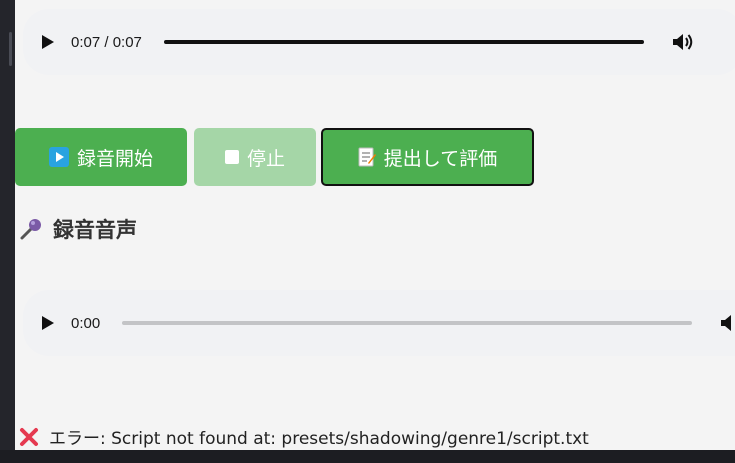  What do you see at coordinates (440, 158) in the screenshot?
I see `submit-evaluate-label: 提出して評価` at bounding box center [440, 158].